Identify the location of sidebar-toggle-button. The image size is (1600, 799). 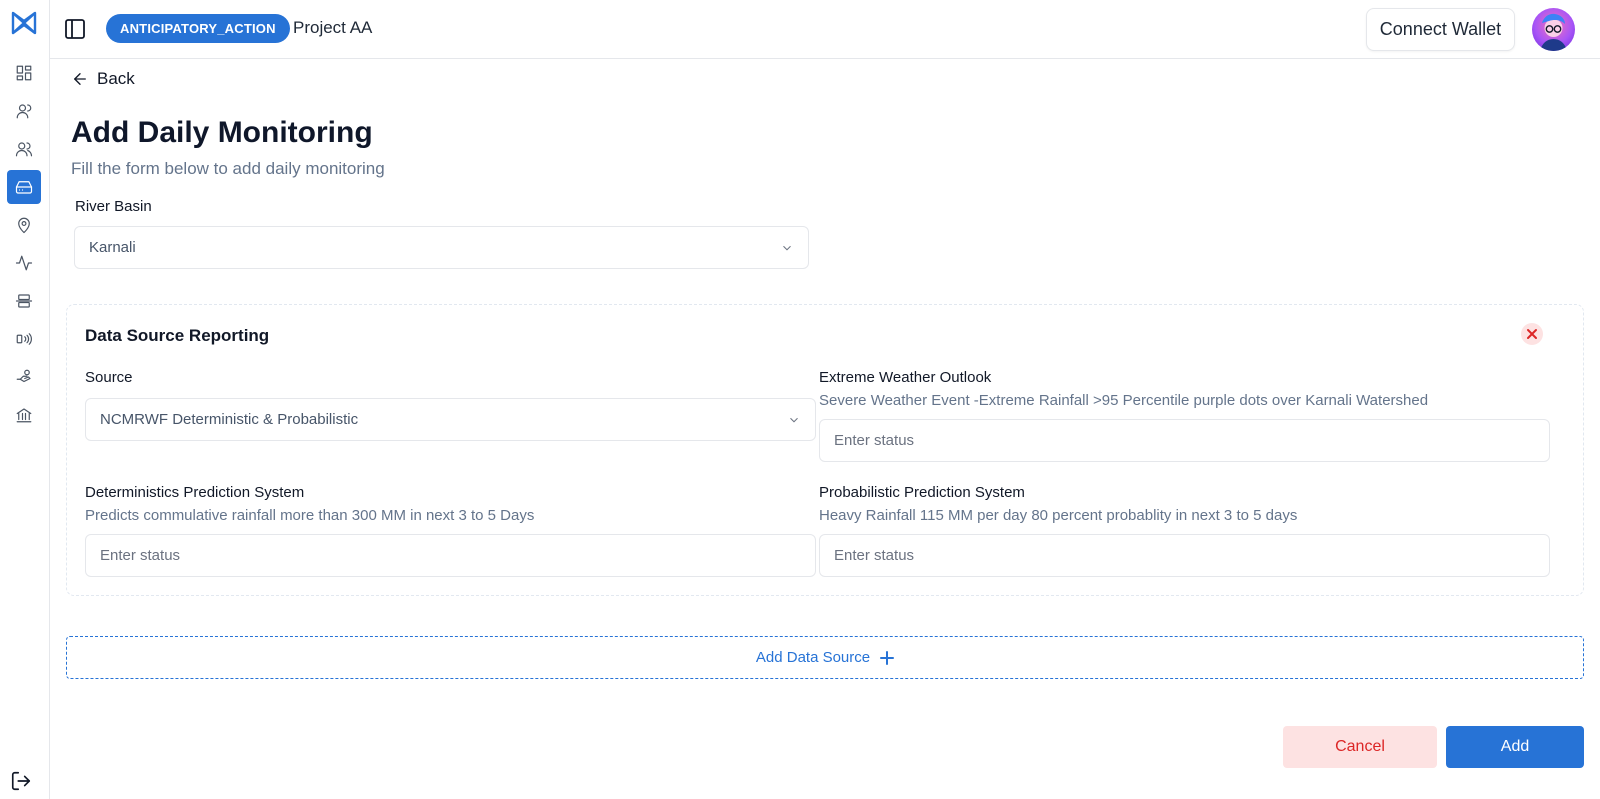
(75, 29).